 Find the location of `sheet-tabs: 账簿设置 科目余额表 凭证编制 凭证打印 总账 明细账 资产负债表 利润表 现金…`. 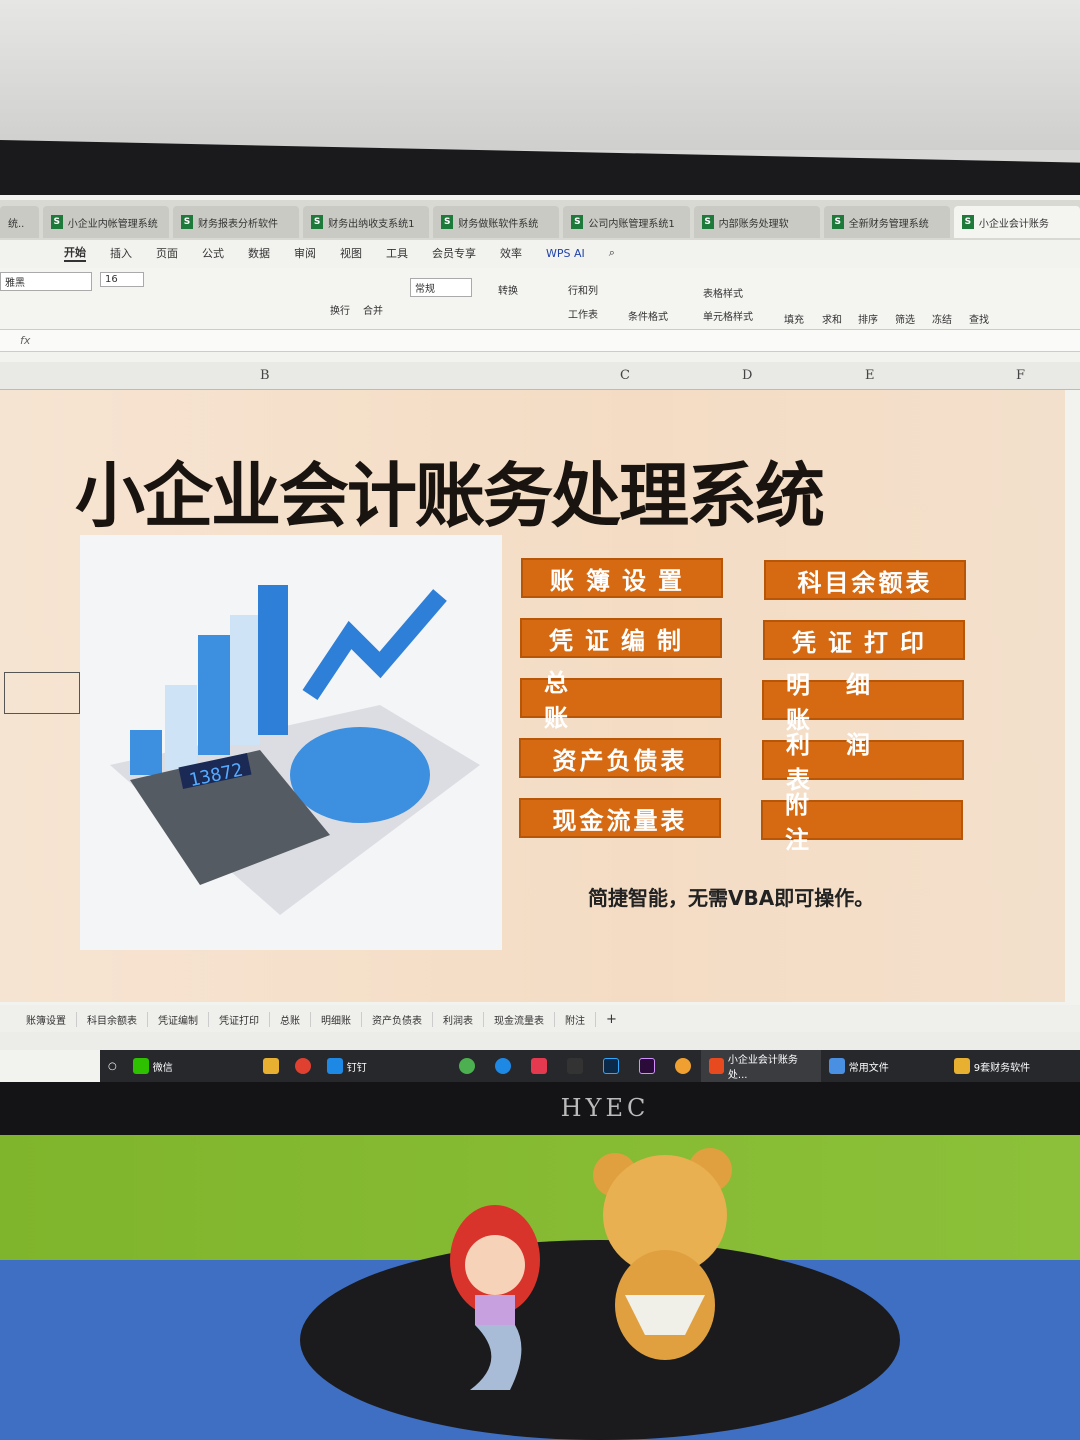

sheet-tabs: 账簿设置 科目余额表 凭证编制 凭证打印 总账 明细账 资产负债表 利润表 现金… is located at coordinates (540, 1019).